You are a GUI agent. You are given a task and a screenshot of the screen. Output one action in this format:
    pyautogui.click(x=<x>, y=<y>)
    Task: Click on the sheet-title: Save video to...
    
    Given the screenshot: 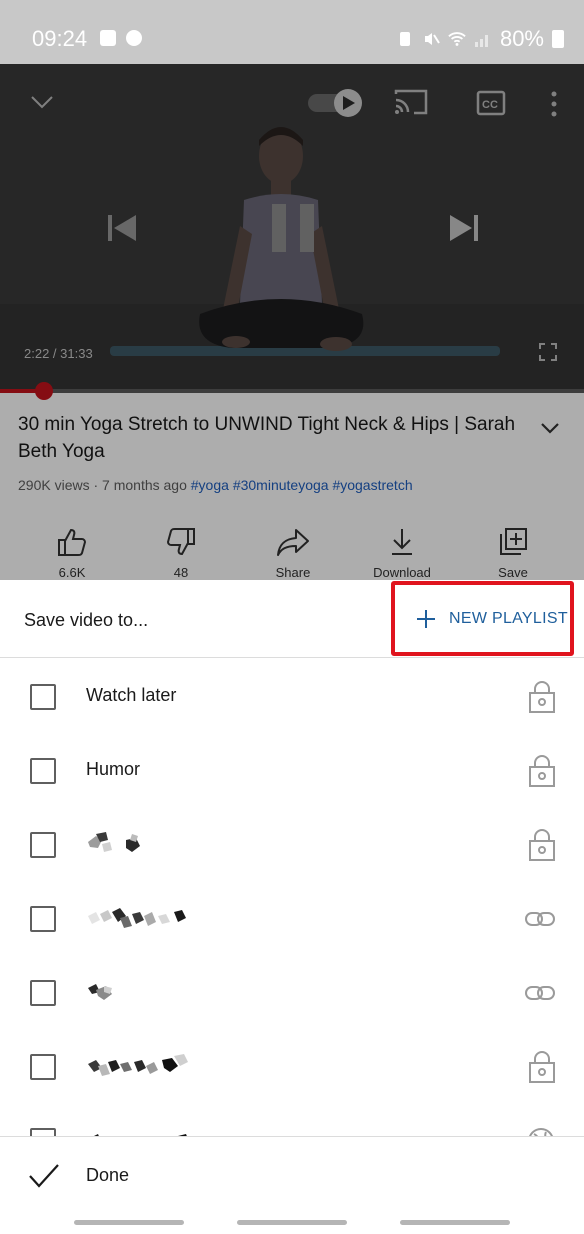 What is the action you would take?
    pyautogui.click(x=86, y=620)
    